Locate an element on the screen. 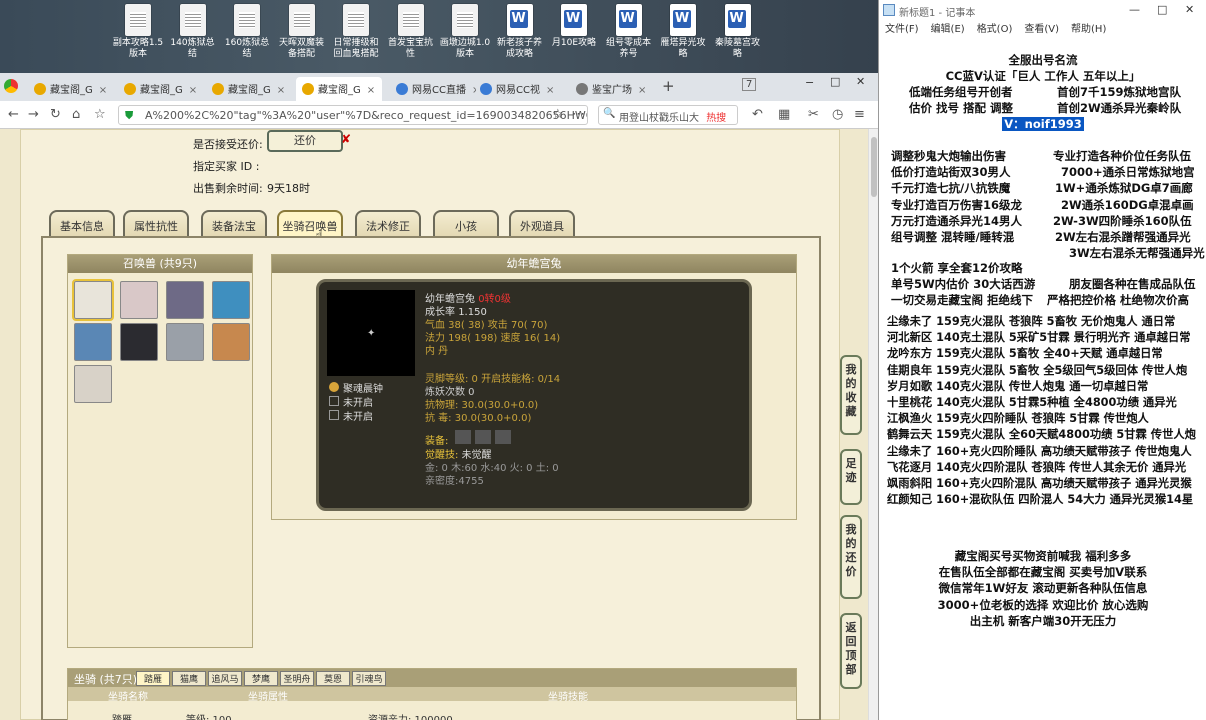 The width and height of the screenshot is (1206, 720). reload-icon: ↻ is located at coordinates (55, 114).